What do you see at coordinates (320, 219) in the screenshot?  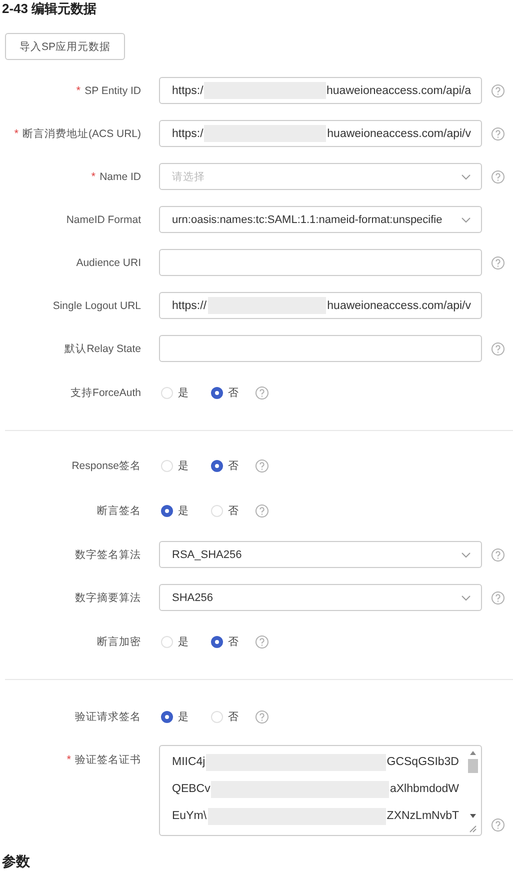 I see `select-field: urn:oasis:names:tc:SAML:1.1:nameid-format:unspecifie` at bounding box center [320, 219].